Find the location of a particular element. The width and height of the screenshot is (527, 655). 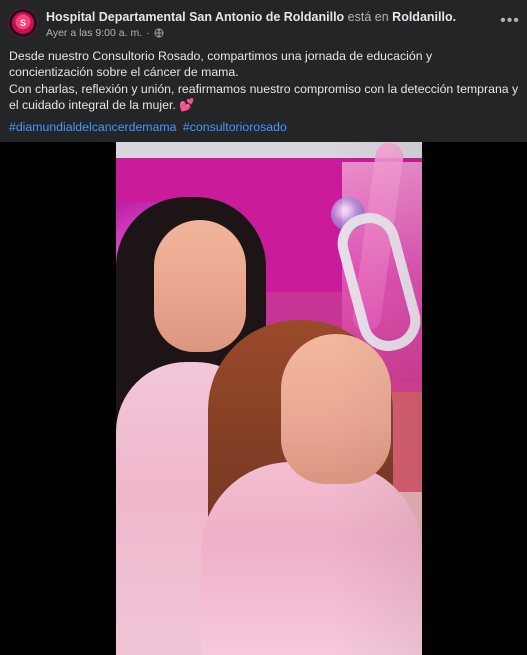

post-meta: Ayer a las 9:00 a. m. · is located at coordinates (105, 33).